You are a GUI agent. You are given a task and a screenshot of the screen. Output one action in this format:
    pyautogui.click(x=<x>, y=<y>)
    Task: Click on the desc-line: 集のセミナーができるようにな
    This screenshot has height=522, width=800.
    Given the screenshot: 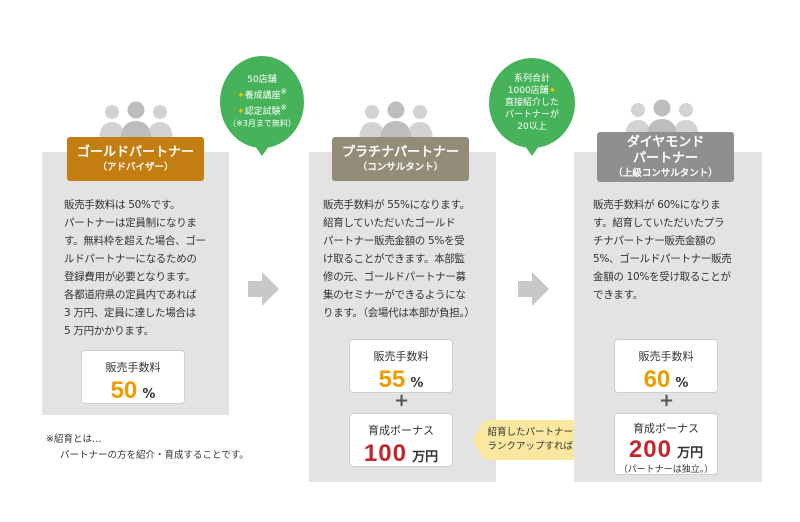 What is the action you would take?
    pyautogui.click(x=394, y=295)
    